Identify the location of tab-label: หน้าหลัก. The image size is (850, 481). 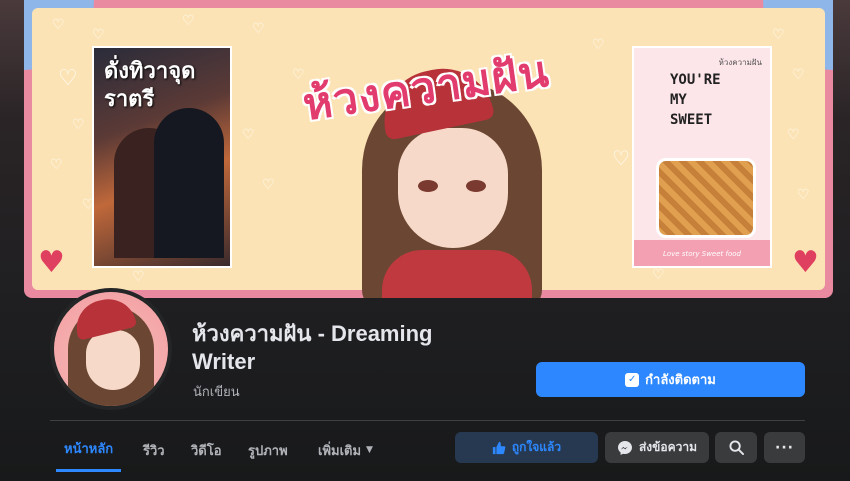
(89, 449).